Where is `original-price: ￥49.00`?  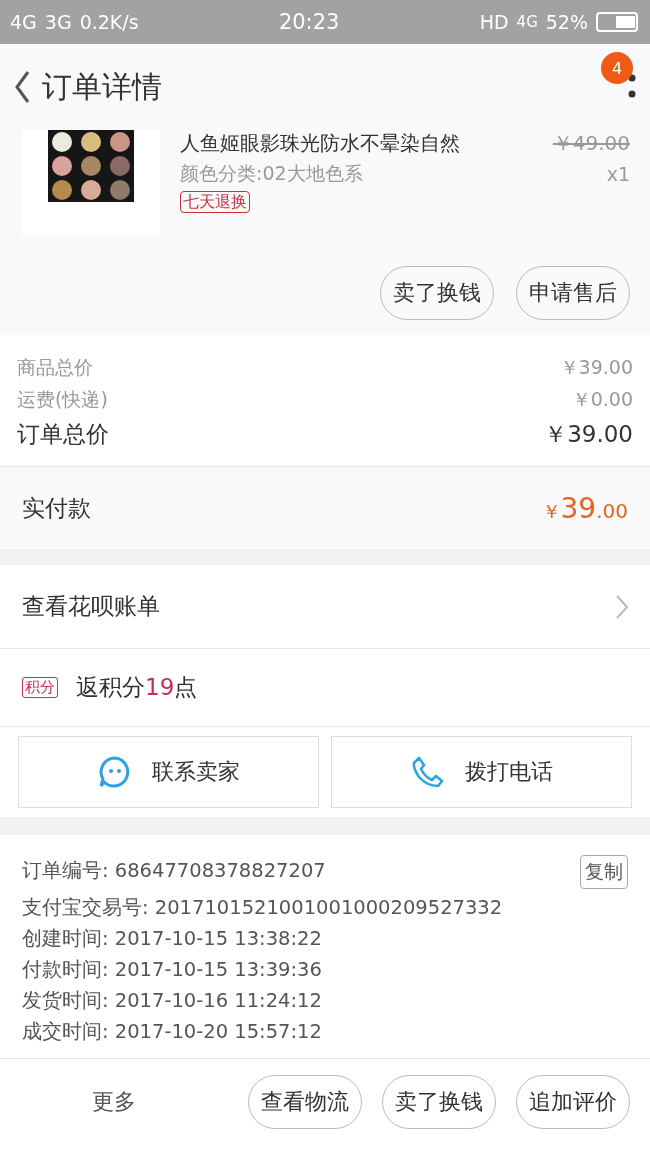
original-price: ￥49.00 is located at coordinates (591, 143).